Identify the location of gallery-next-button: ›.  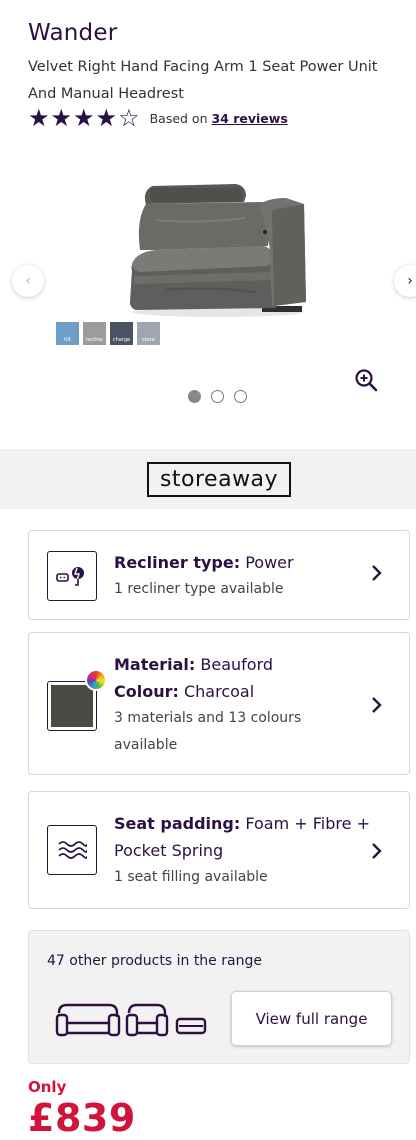
(405, 281).